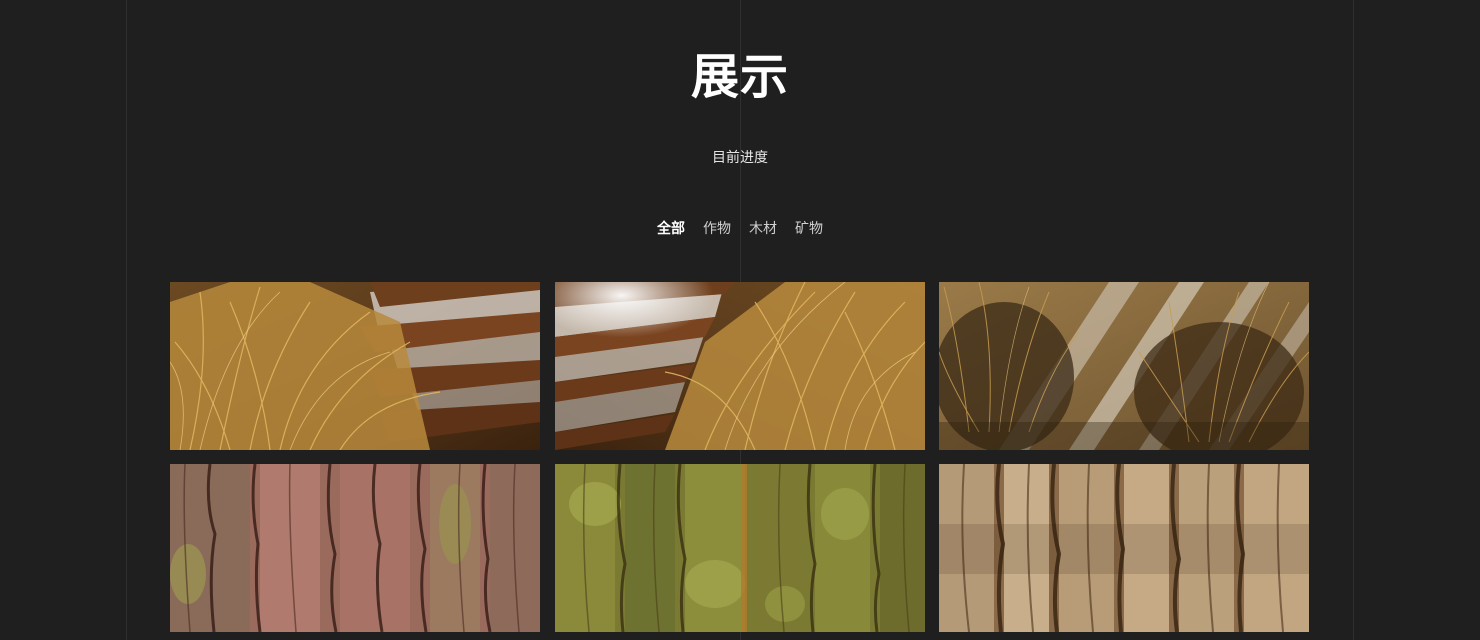 This screenshot has width=1480, height=640. I want to click on light-bark-image, so click(1124, 548).